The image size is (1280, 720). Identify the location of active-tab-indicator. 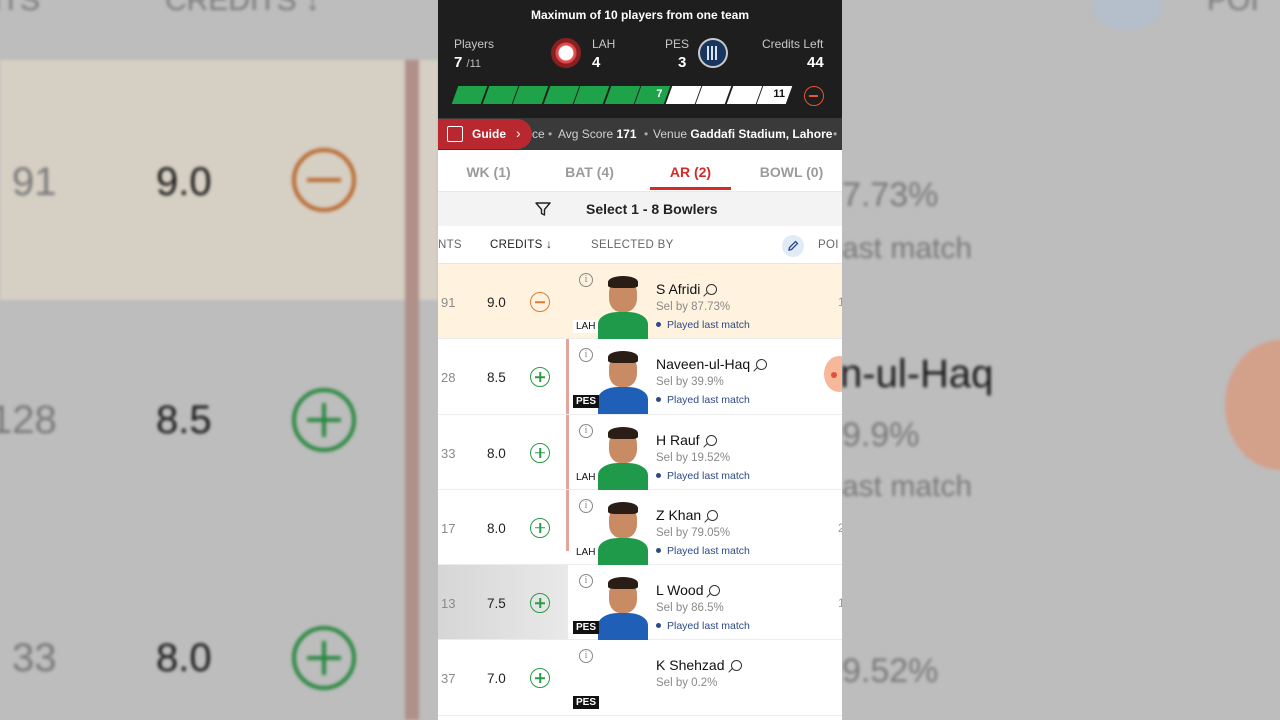
(690, 188).